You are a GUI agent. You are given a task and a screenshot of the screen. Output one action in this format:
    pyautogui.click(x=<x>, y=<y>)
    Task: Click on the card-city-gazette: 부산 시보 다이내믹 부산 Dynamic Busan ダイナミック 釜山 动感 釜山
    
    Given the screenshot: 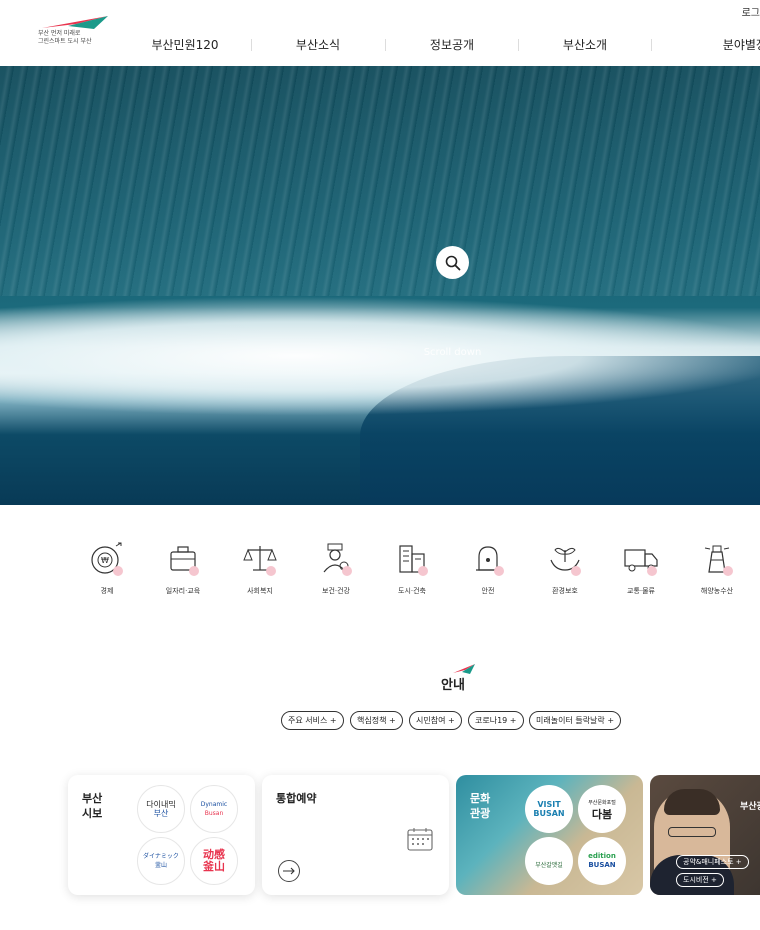 What is the action you would take?
    pyautogui.click(x=161, y=835)
    